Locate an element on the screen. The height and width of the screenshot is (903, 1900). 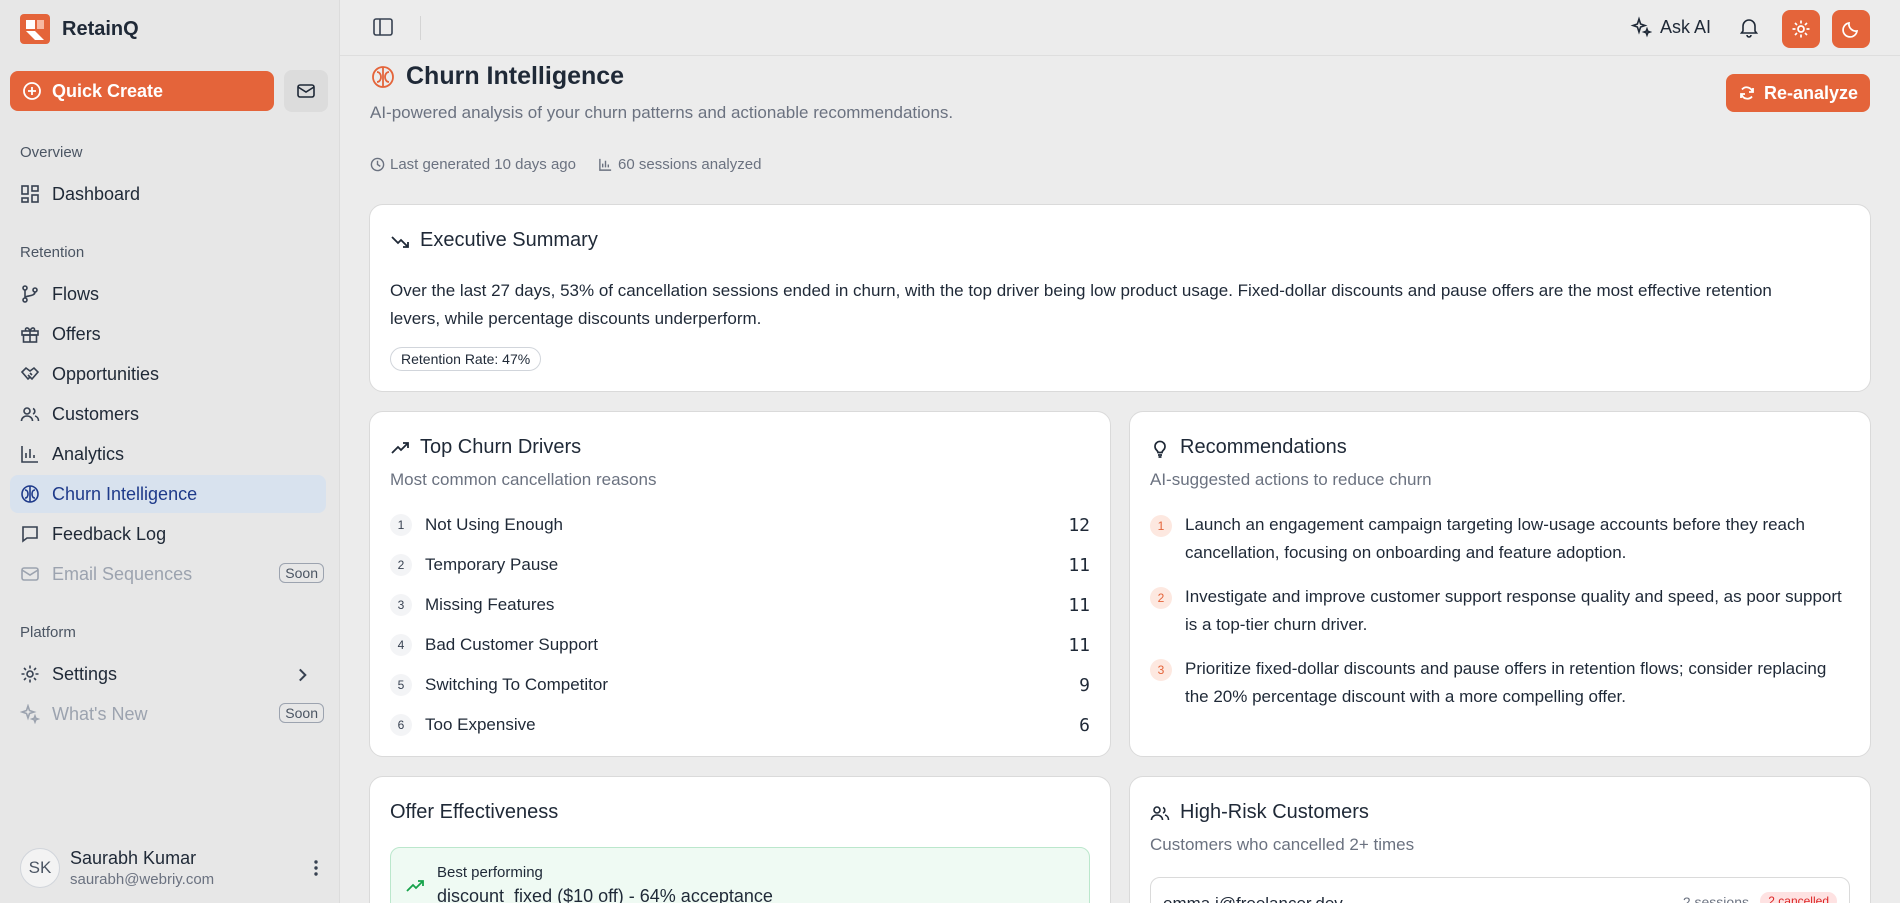
driver-label: Missing Features is located at coordinates (490, 604).